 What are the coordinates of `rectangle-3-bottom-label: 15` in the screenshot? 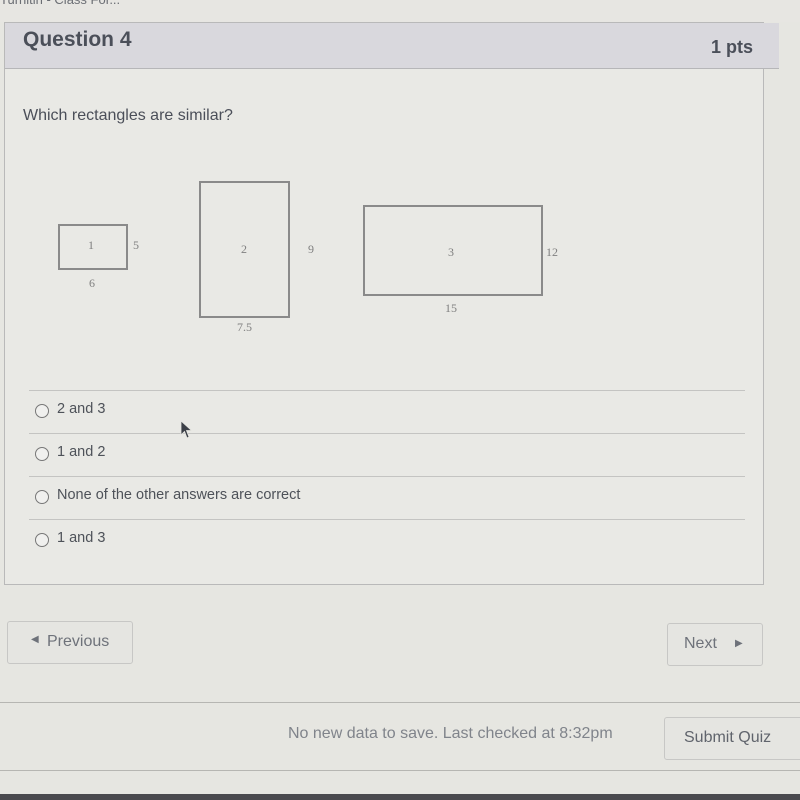 It's located at (451, 308).